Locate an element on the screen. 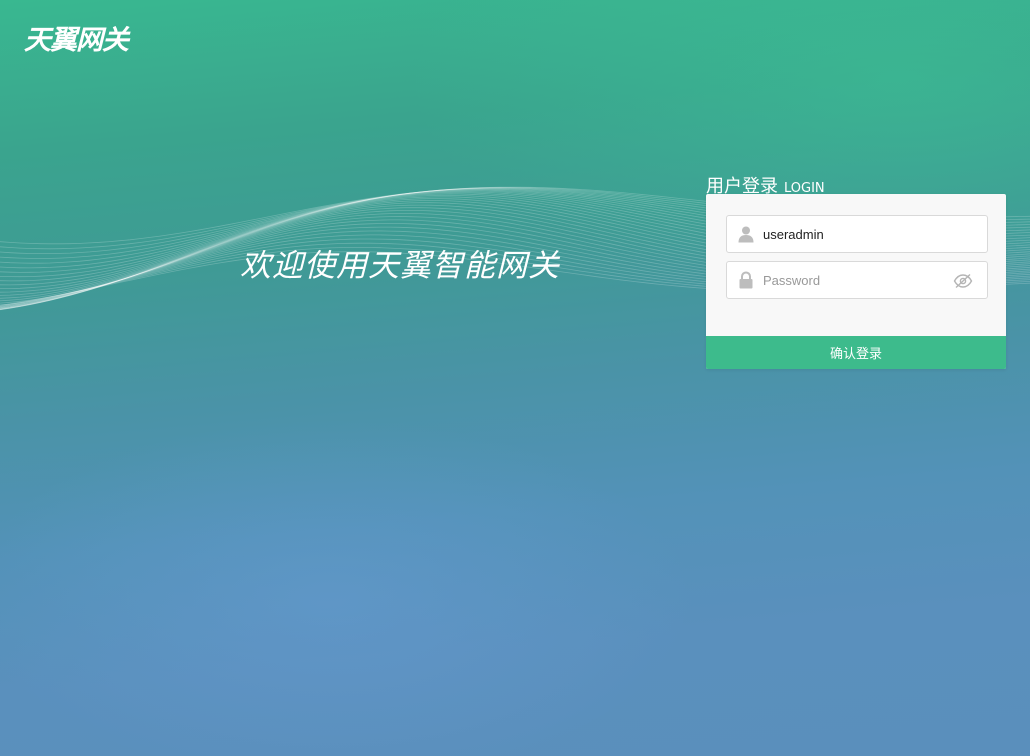  lock-icon is located at coordinates (746, 280).